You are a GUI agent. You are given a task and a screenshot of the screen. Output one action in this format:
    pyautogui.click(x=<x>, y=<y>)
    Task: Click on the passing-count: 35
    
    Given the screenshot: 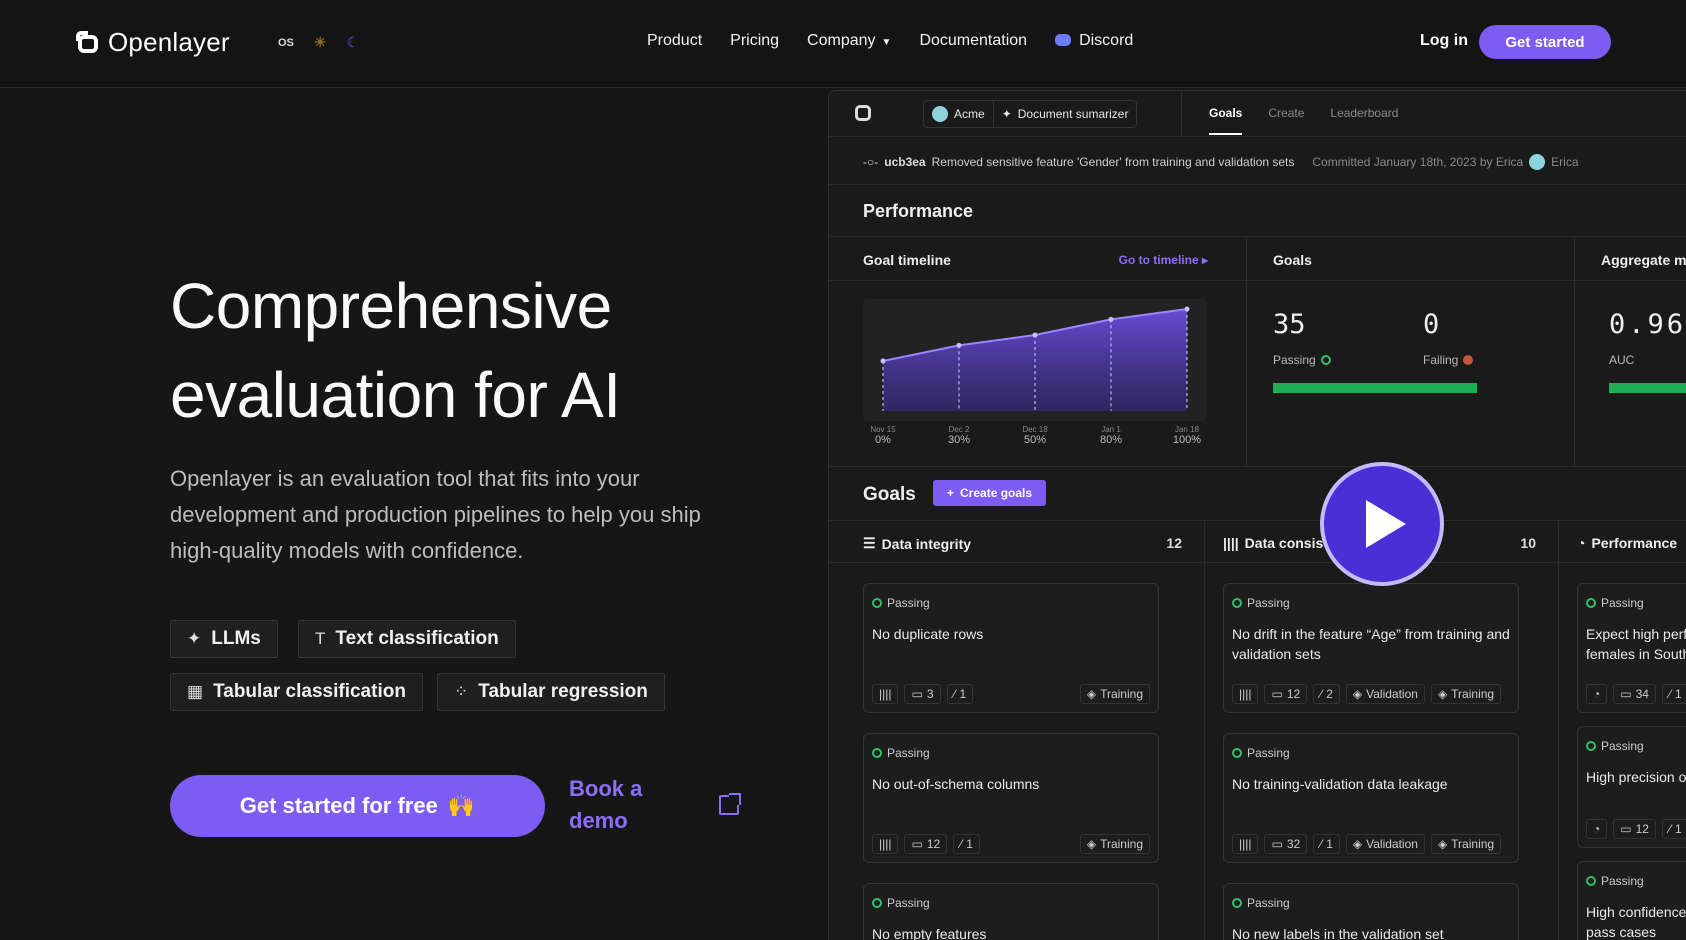 What is the action you would take?
    pyautogui.click(x=1289, y=324)
    